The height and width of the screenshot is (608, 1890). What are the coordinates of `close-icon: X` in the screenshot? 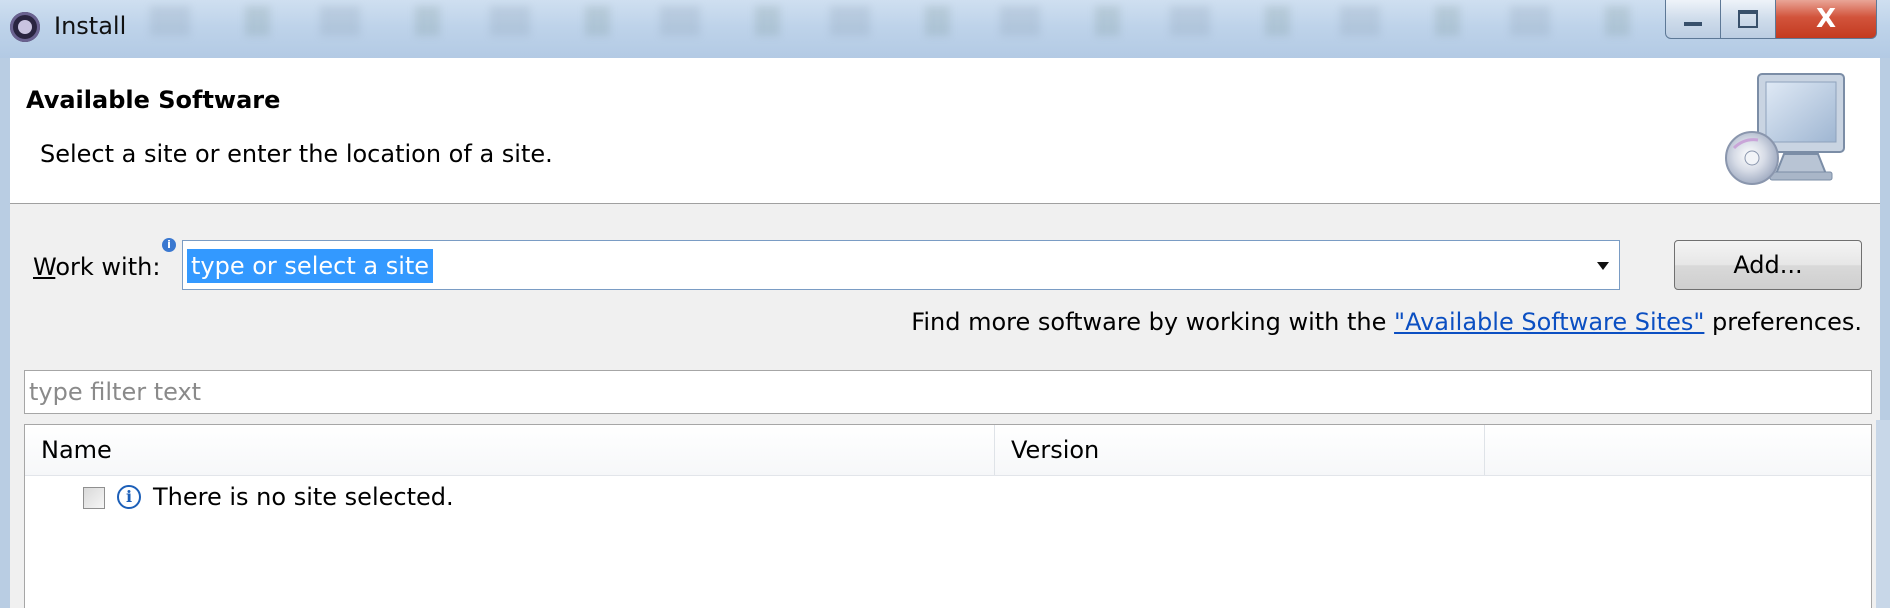 It's located at (1826, 19).